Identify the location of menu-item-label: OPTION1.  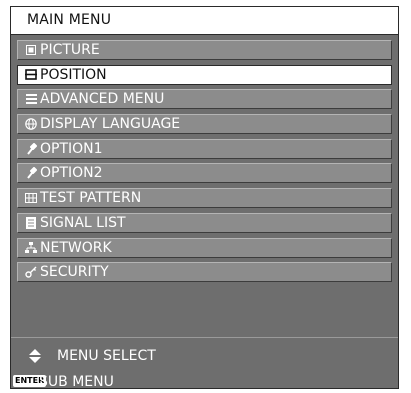
(71, 148).